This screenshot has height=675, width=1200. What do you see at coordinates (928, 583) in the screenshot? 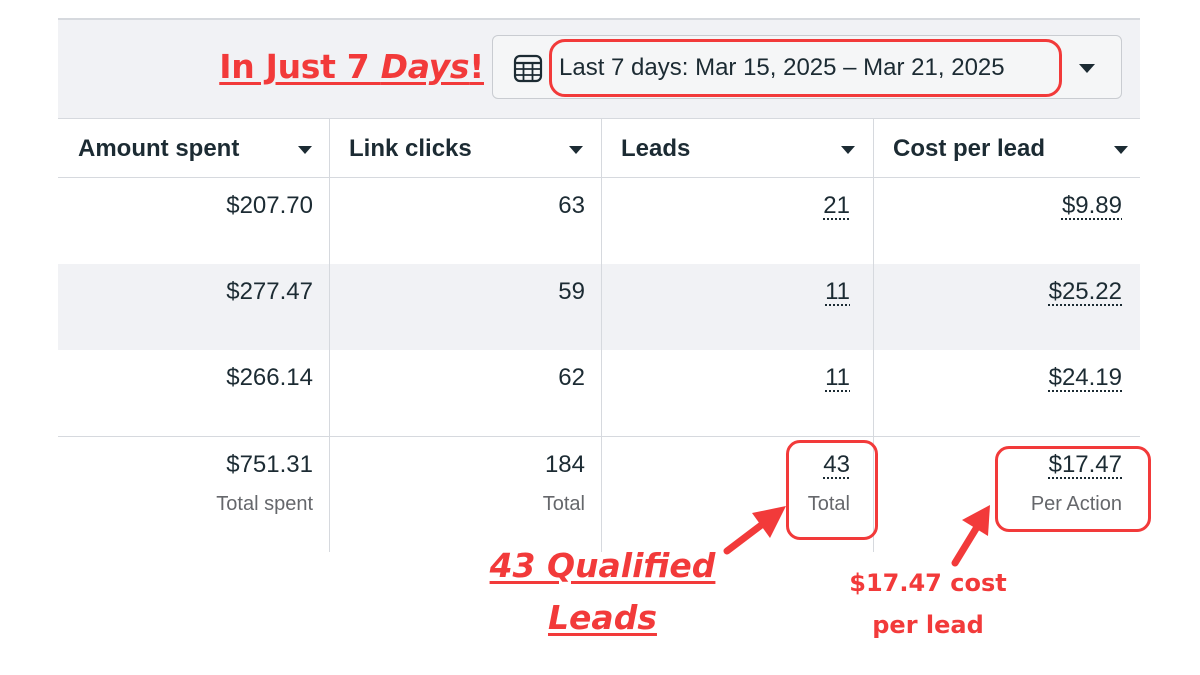
I see `annotation-line: $17.47 cost` at bounding box center [928, 583].